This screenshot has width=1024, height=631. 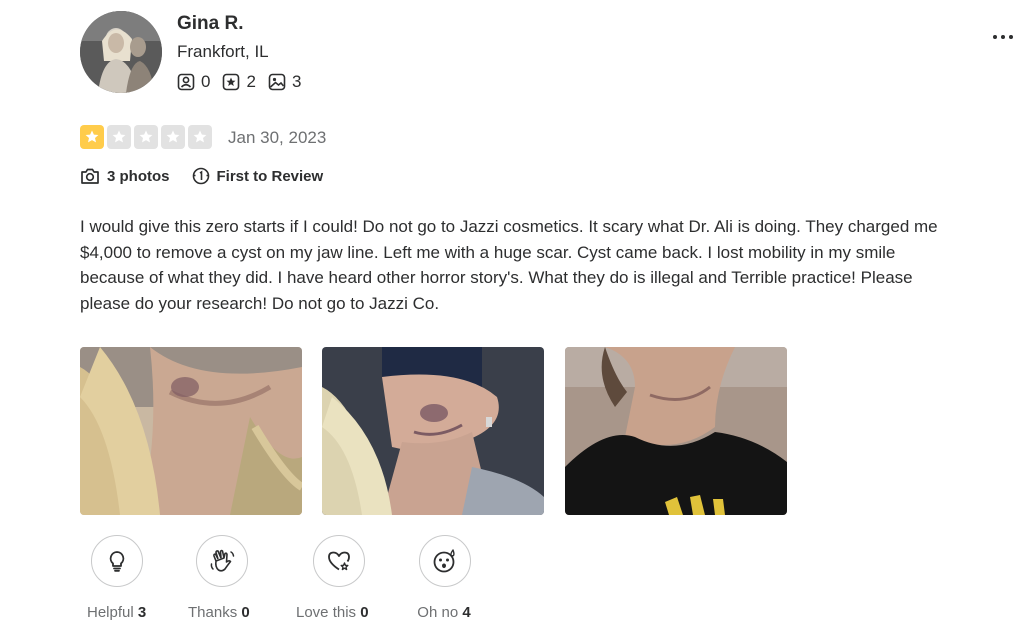 I want to click on reaction-label: Oh no 4, so click(x=444, y=612).